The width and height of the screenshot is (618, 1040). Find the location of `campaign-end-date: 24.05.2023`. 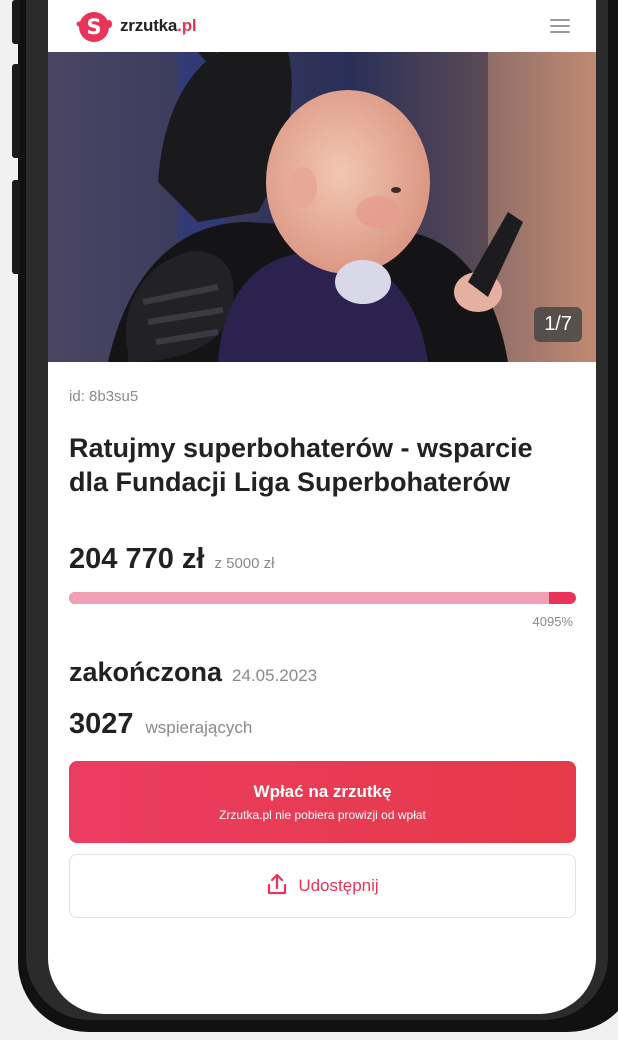

campaign-end-date: 24.05.2023 is located at coordinates (275, 675).